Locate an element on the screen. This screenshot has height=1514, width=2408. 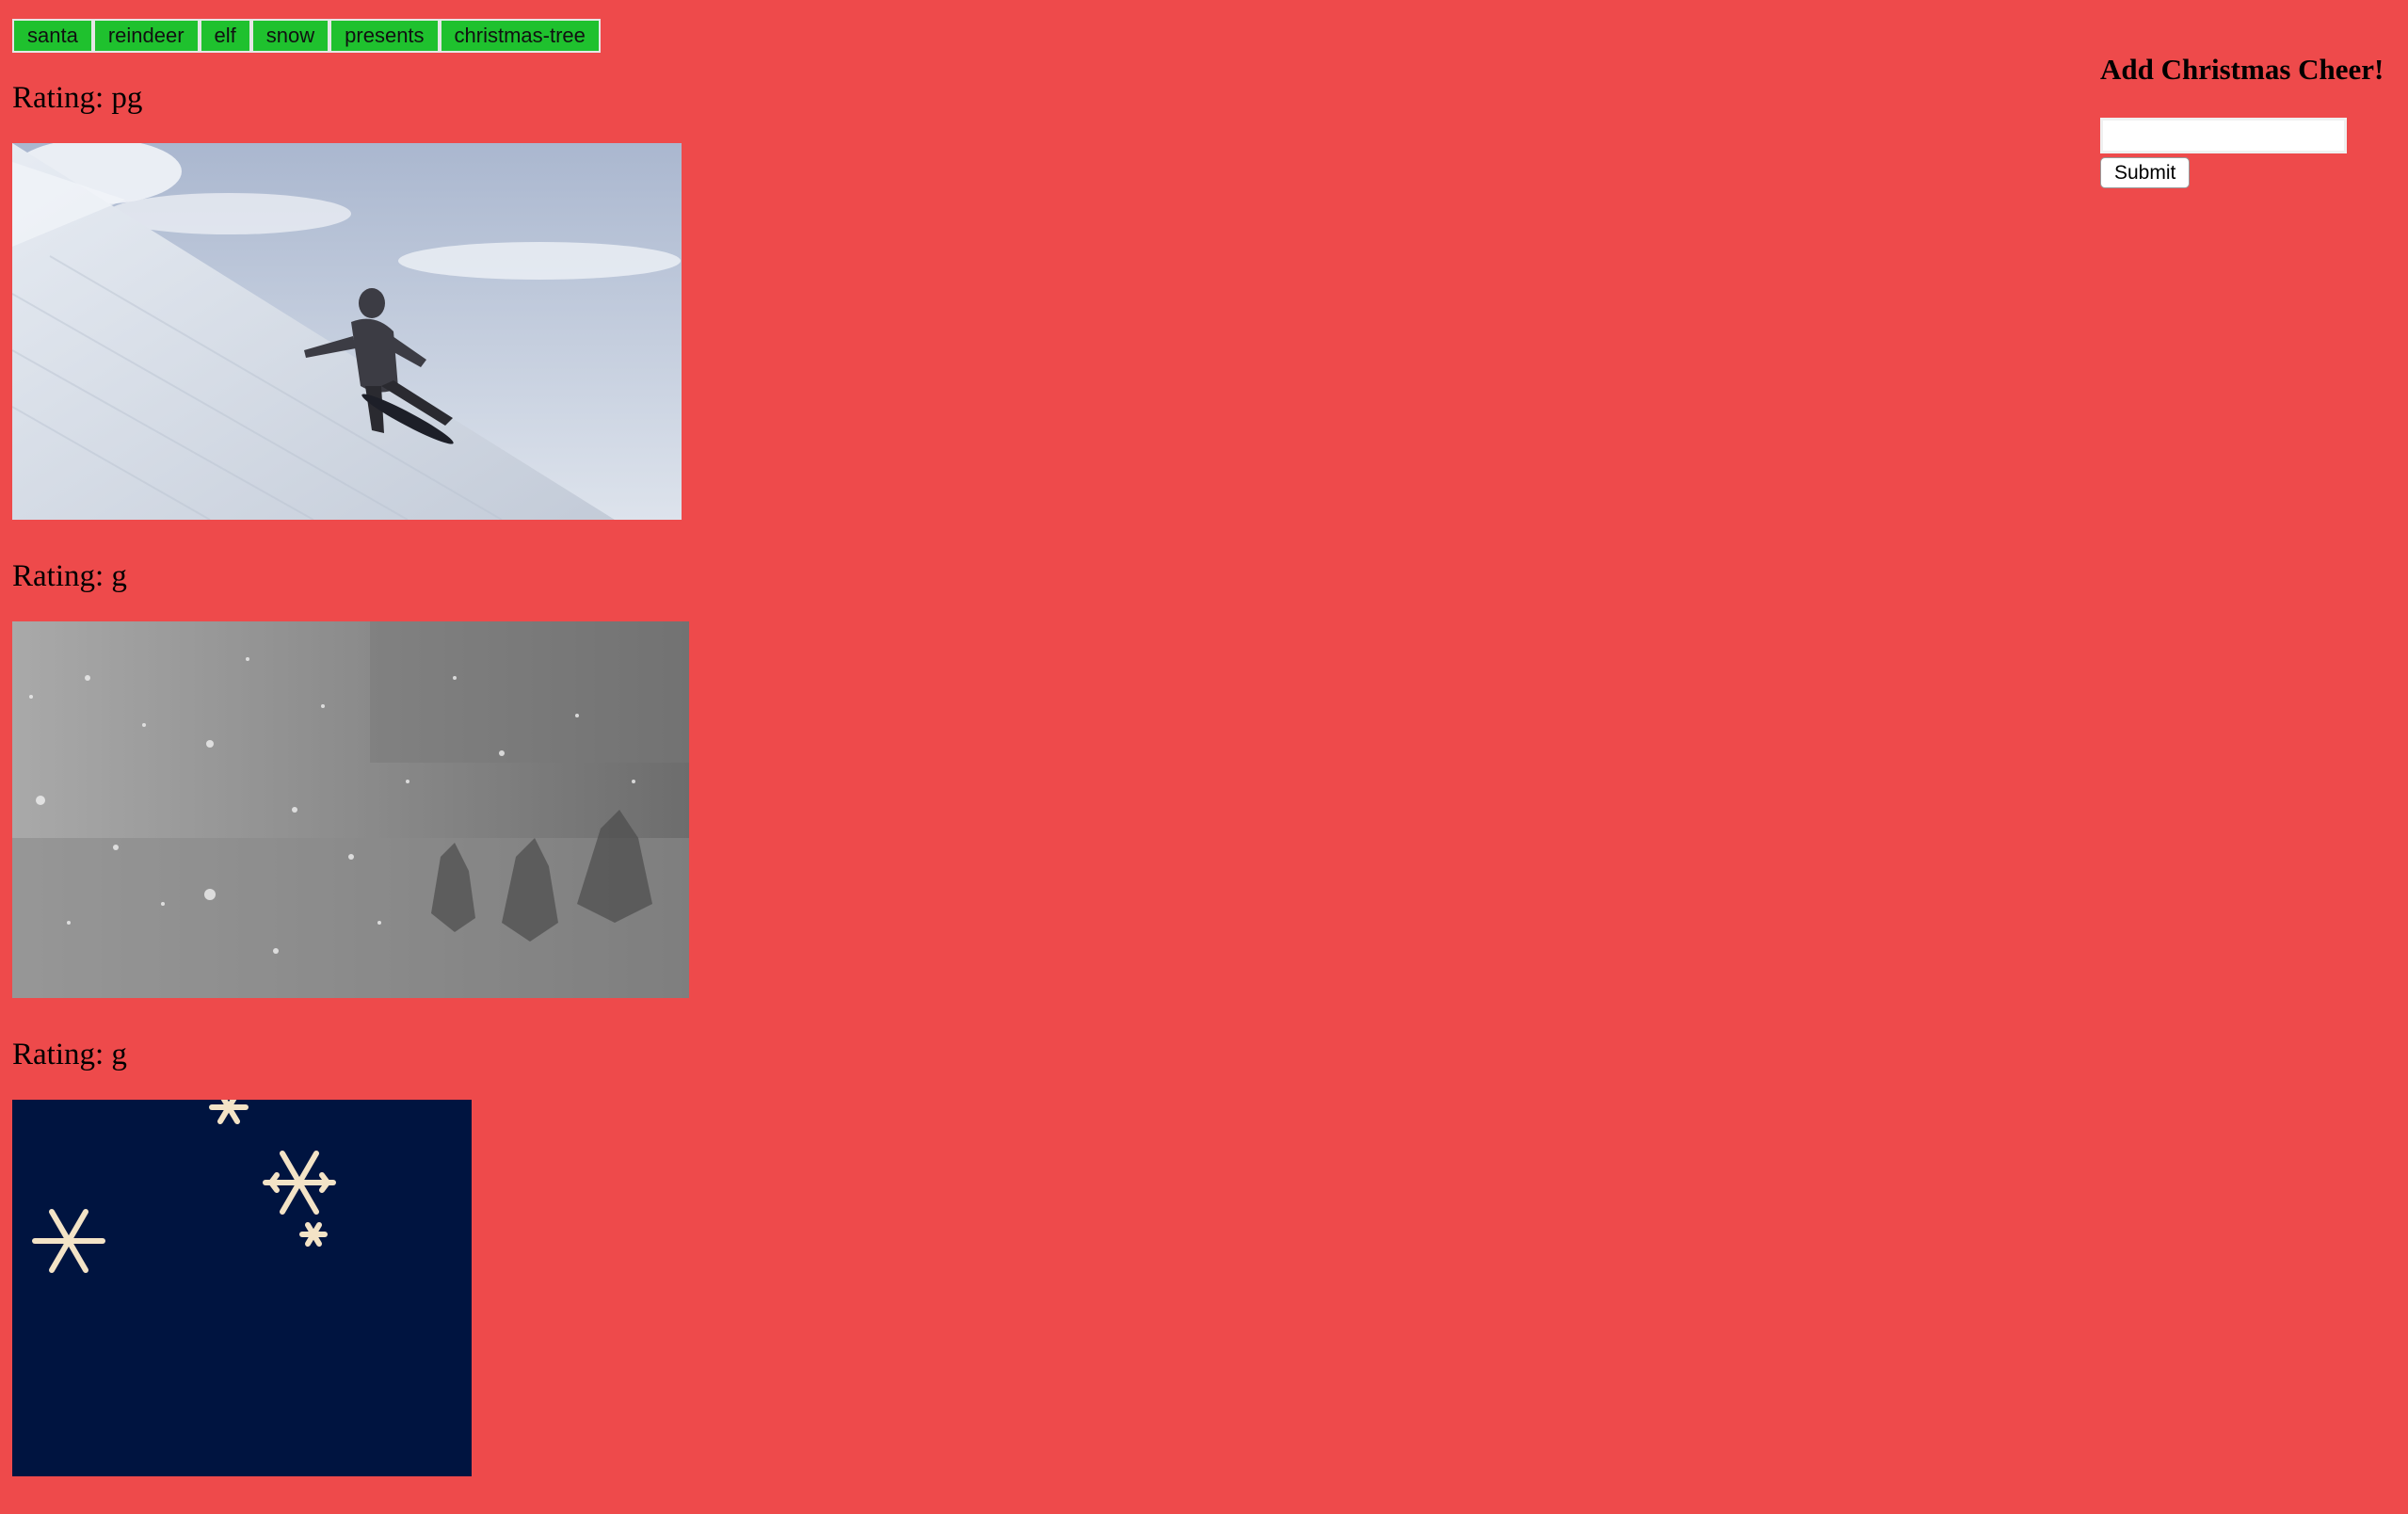
tag-button-presents: presents is located at coordinates (385, 36).